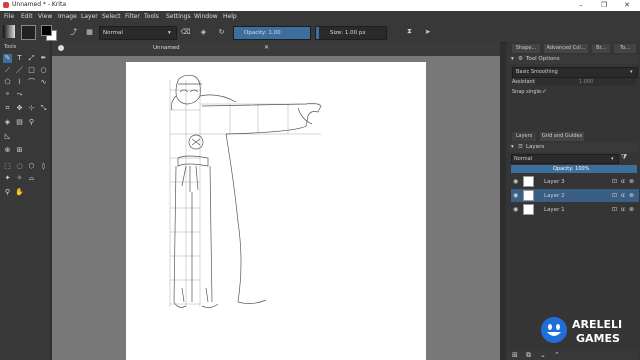 The height and width of the screenshot is (360, 640). I want to click on transform-tool-icon: ⊹, so click(31, 108).